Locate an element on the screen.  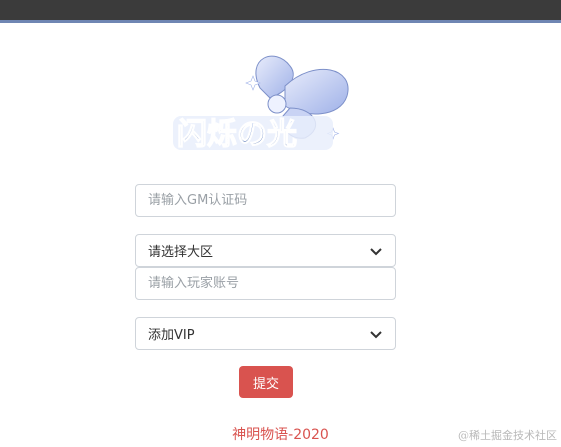
submit-button: 提交 is located at coordinates (266, 382).